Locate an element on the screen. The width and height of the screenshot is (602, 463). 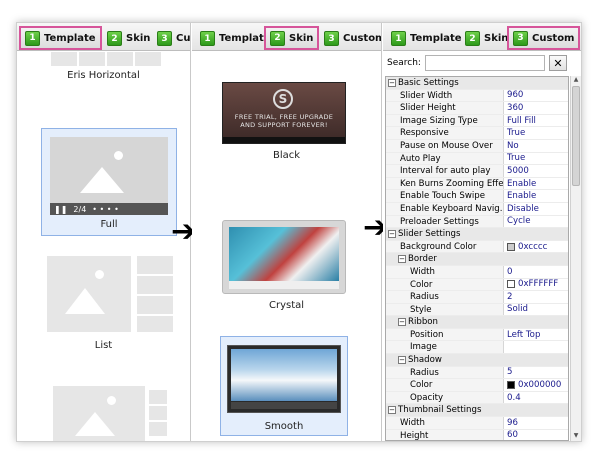
property-value is located at coordinates (536, 347).